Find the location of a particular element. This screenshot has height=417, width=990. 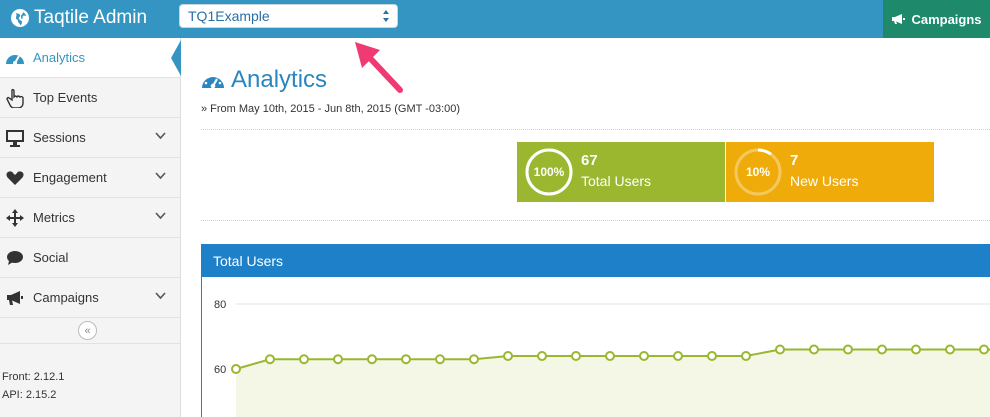

sidebar-item-label: Engagement is located at coordinates (70, 177).